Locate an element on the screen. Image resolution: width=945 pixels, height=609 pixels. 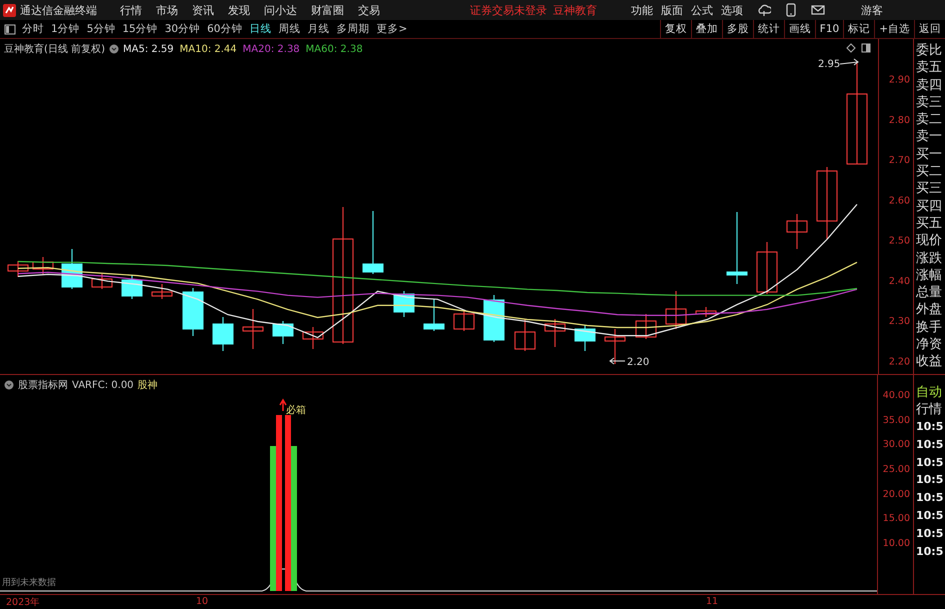
user-name: 游客 is located at coordinates (872, 10).